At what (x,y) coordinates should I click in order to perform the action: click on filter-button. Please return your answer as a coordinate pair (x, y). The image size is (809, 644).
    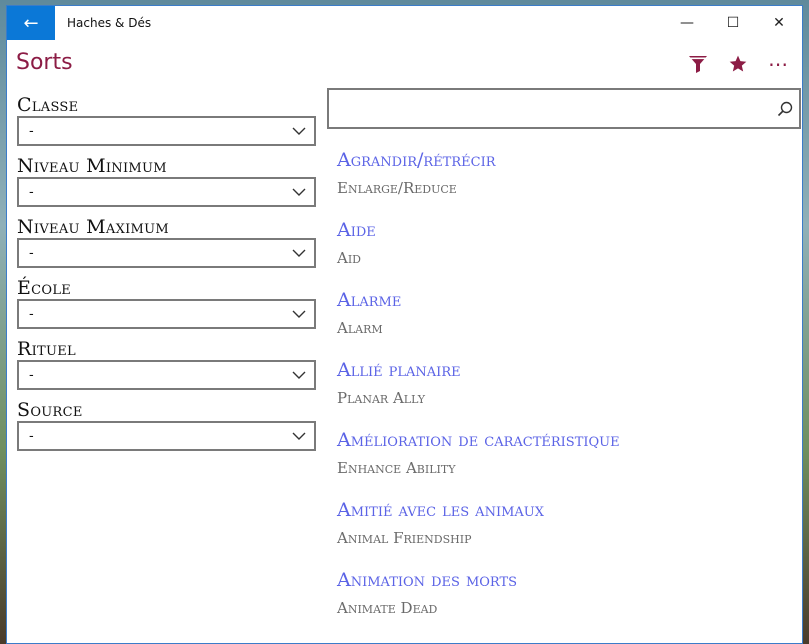
    Looking at the image, I should click on (698, 64).